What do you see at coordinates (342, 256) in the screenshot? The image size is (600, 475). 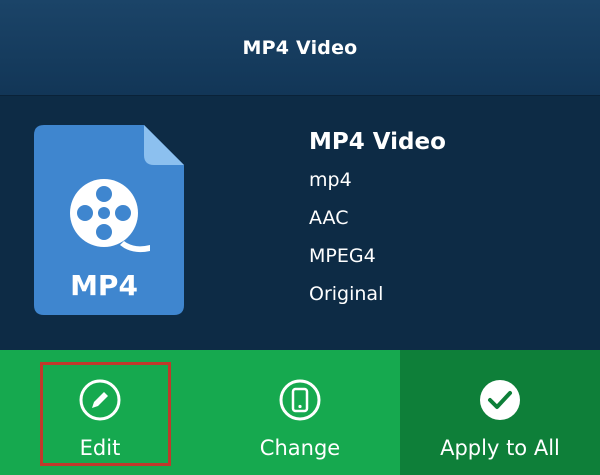 I see `video-codec: MPEG4` at bounding box center [342, 256].